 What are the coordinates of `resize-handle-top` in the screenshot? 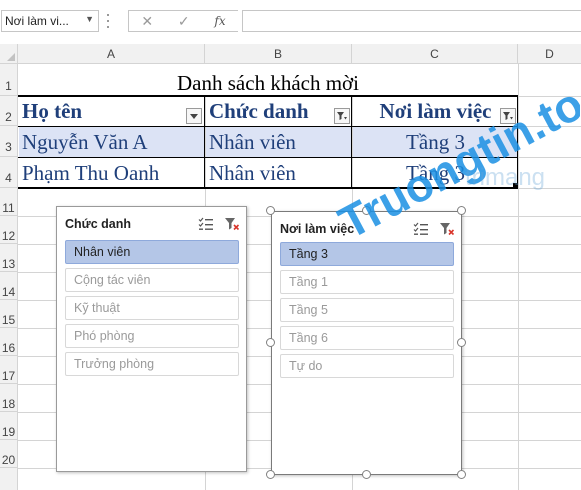 It's located at (366, 210).